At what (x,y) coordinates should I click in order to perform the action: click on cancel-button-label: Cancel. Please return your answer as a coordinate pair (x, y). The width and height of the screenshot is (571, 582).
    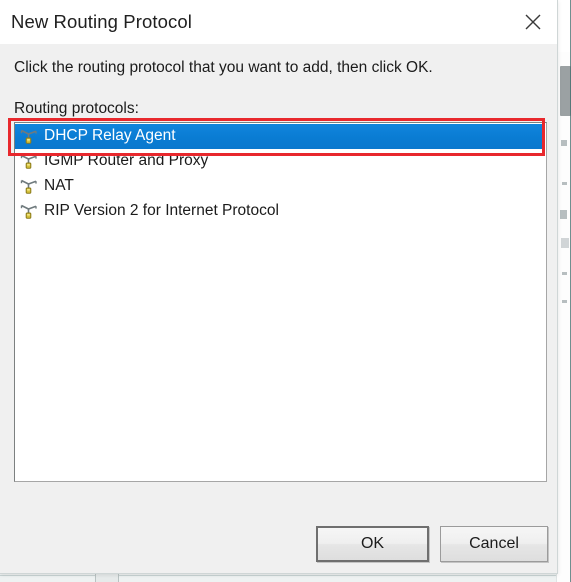
    Looking at the image, I should click on (494, 543).